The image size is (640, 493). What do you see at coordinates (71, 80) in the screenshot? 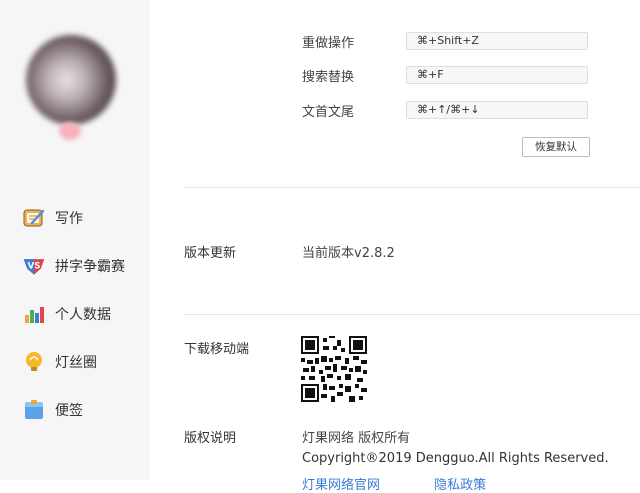
I see `avatar` at bounding box center [71, 80].